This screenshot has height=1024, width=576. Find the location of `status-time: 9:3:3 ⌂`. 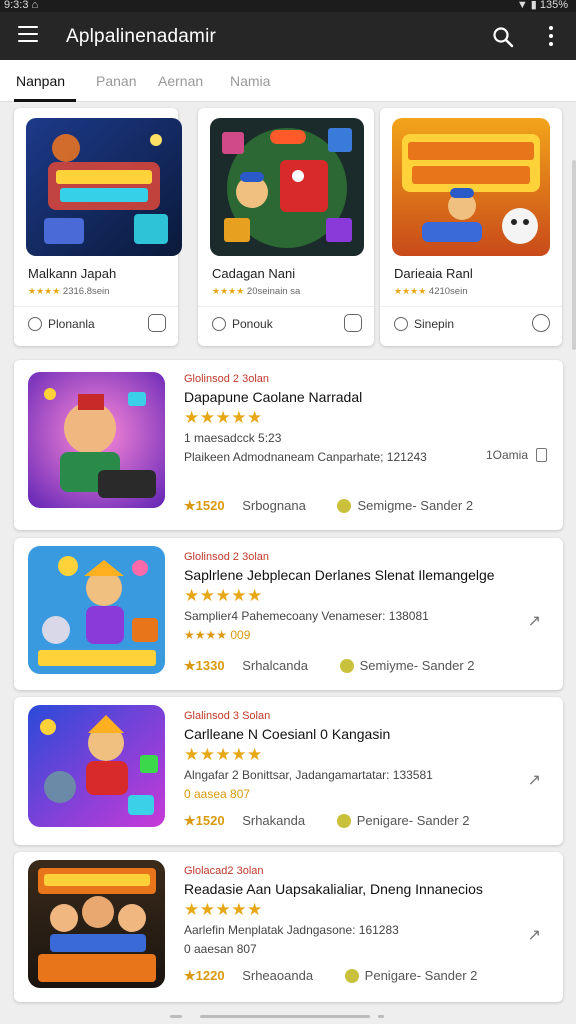

status-time: 9:3:3 ⌂ is located at coordinates (21, 5).